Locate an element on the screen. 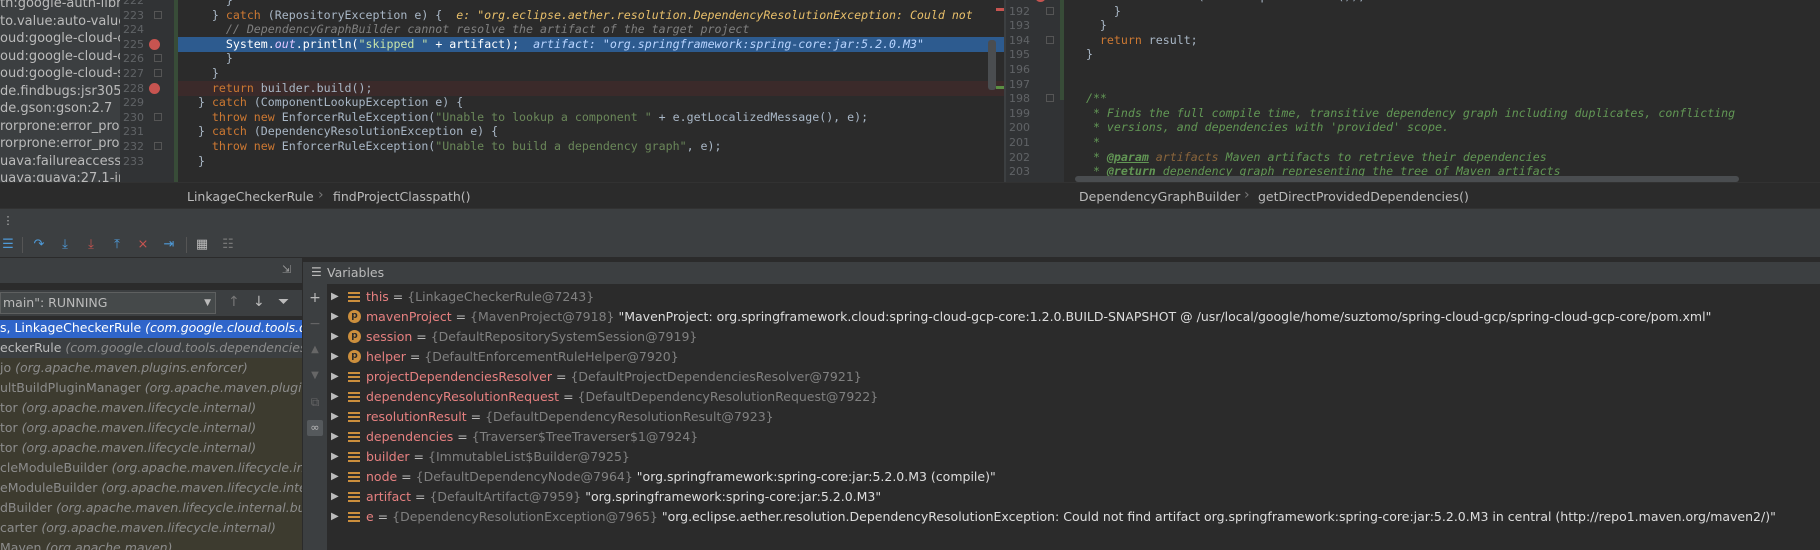 Image resolution: width=1820 pixels, height=550 pixels. line-number: 203 is located at coordinates (1018, 171).